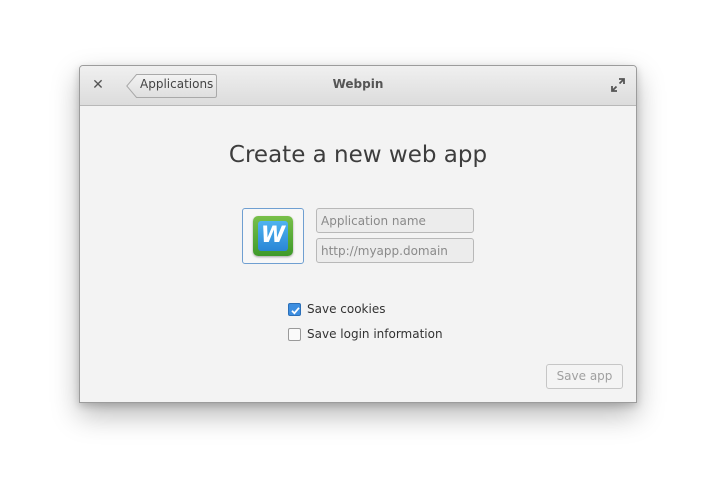 The image size is (716, 496). I want to click on checkmark-icon, so click(295, 311).